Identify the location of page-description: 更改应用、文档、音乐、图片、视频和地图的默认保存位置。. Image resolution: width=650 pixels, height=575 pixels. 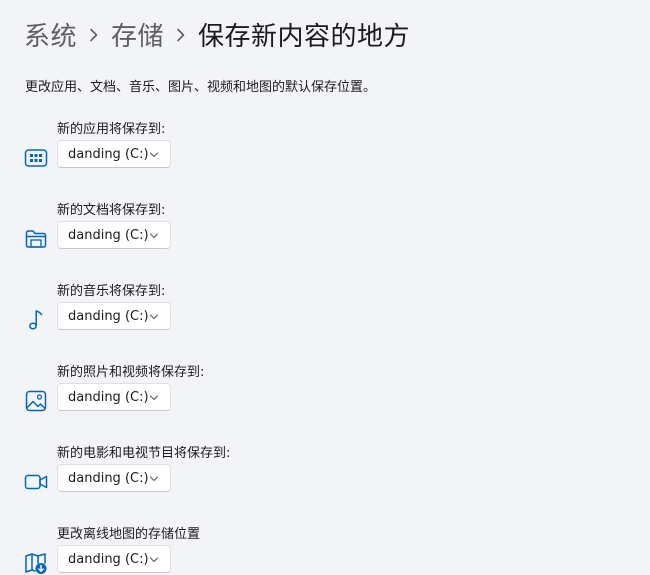
(201, 87).